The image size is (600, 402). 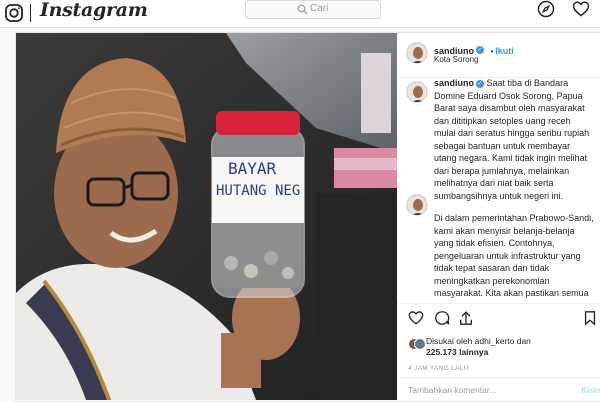 I want to click on caption-avatar-image, so click(x=417, y=92).